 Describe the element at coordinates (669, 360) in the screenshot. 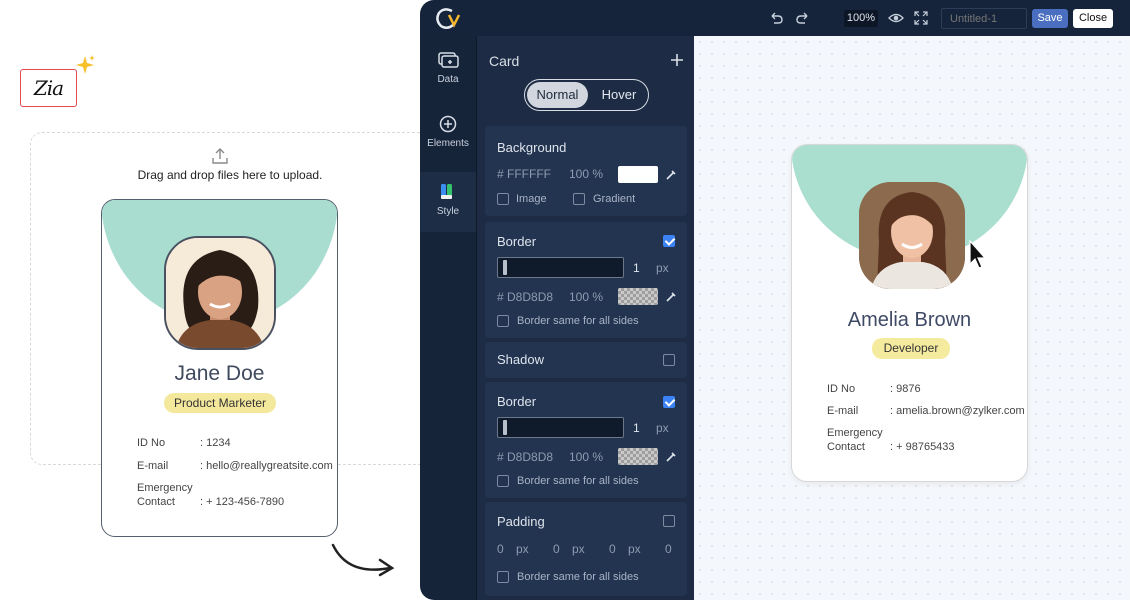

I see `shadow-checkbox` at that location.